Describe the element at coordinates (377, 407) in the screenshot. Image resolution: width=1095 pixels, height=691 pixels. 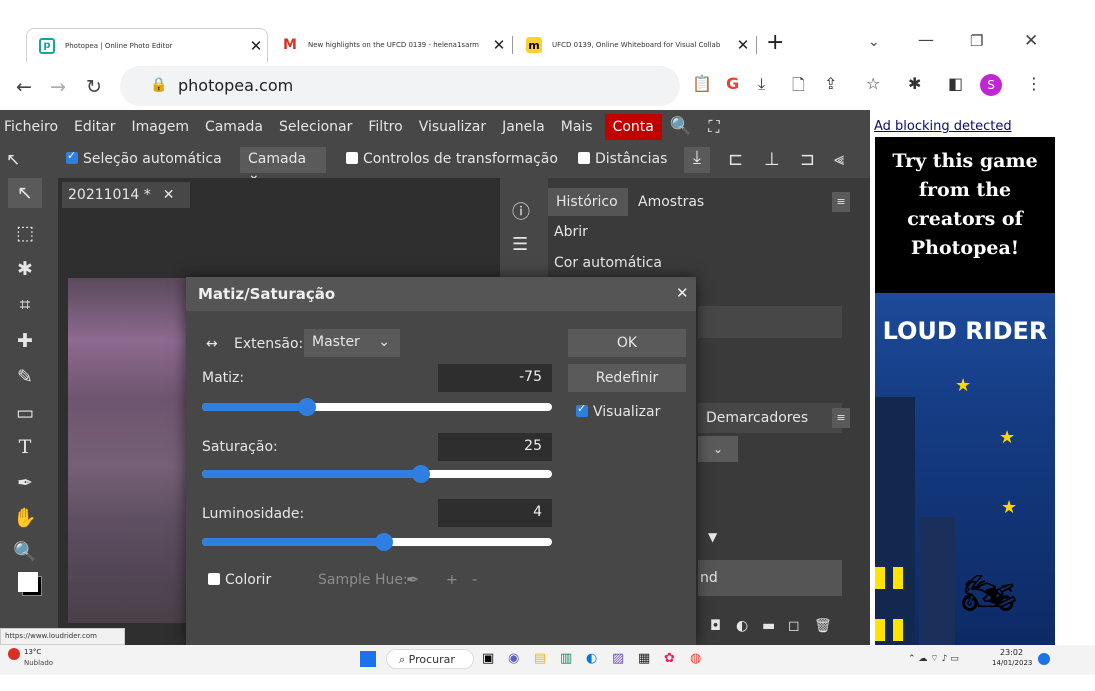
I see `hue-slider` at that location.